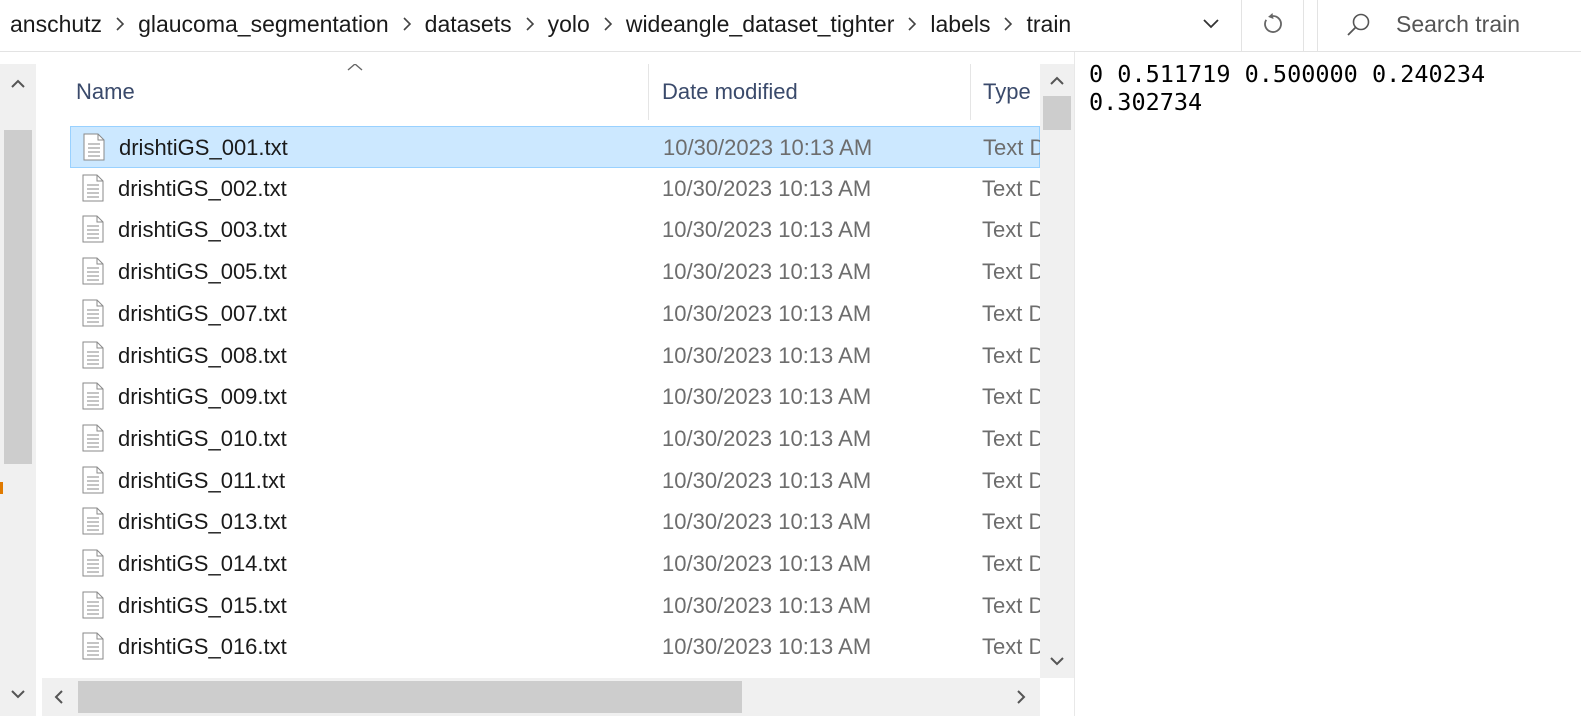 The width and height of the screenshot is (1581, 716). What do you see at coordinates (569, 24) in the screenshot?
I see `breadcrumb-item-yolo: yolo` at bounding box center [569, 24].